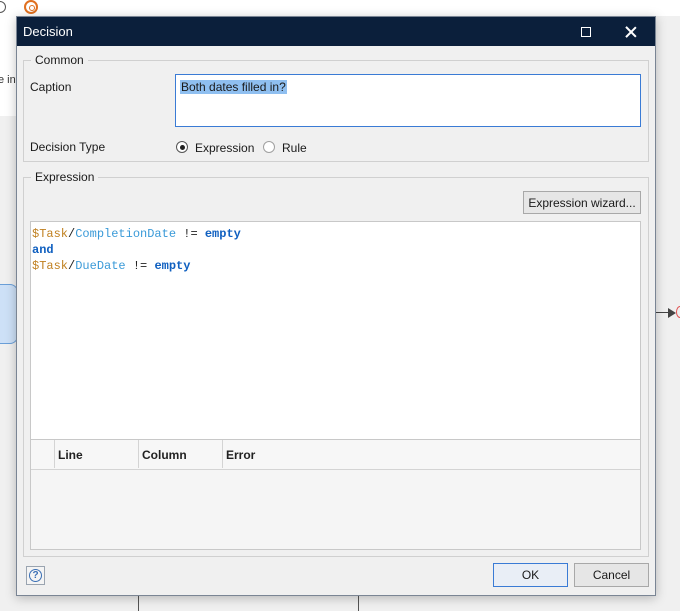 This screenshot has height=611, width=680. What do you see at coordinates (65, 177) in the screenshot?
I see `expression-legend: Expression` at bounding box center [65, 177].